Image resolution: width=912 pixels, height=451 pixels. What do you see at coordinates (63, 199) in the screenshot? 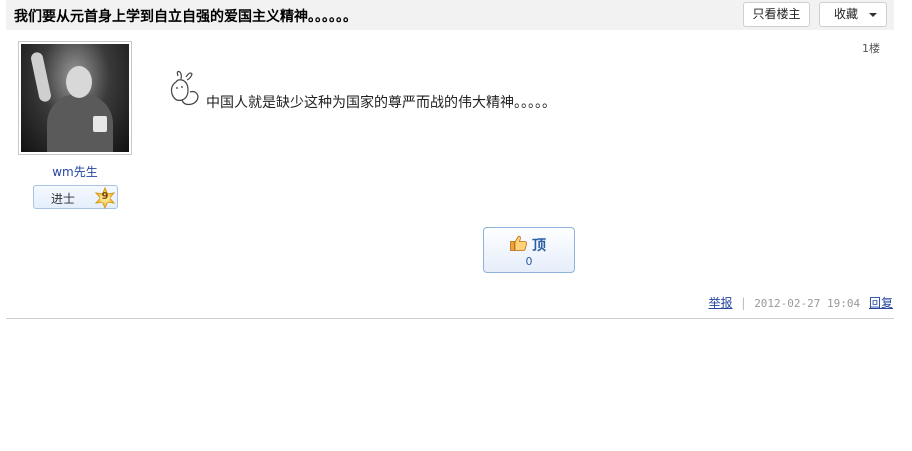
I see `rank-title: 进士` at bounding box center [63, 199].